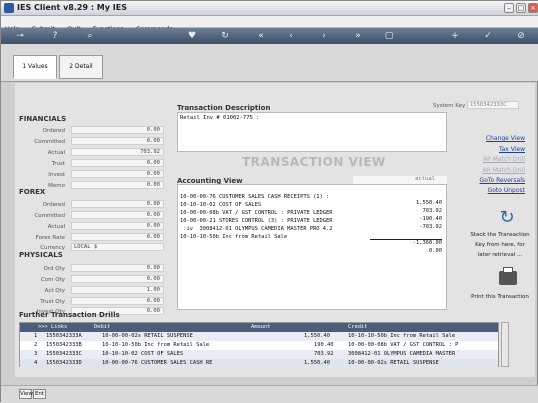 This screenshot has height=403, width=538. What do you see at coordinates (147, 336) in the screenshot?
I see `row-debit: 10-00-00-02s RETAIL SUSPENSE` at bounding box center [147, 336].